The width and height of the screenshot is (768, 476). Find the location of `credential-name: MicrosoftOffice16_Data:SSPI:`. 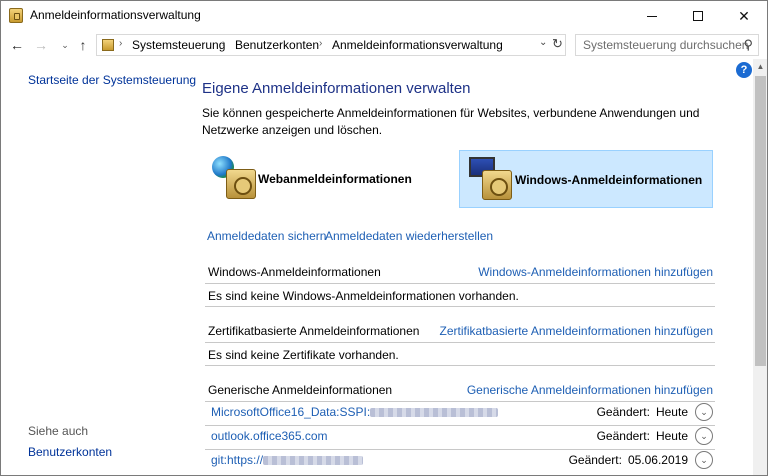

credential-name: MicrosoftOffice16_Data:SSPI: is located at coordinates (355, 412).